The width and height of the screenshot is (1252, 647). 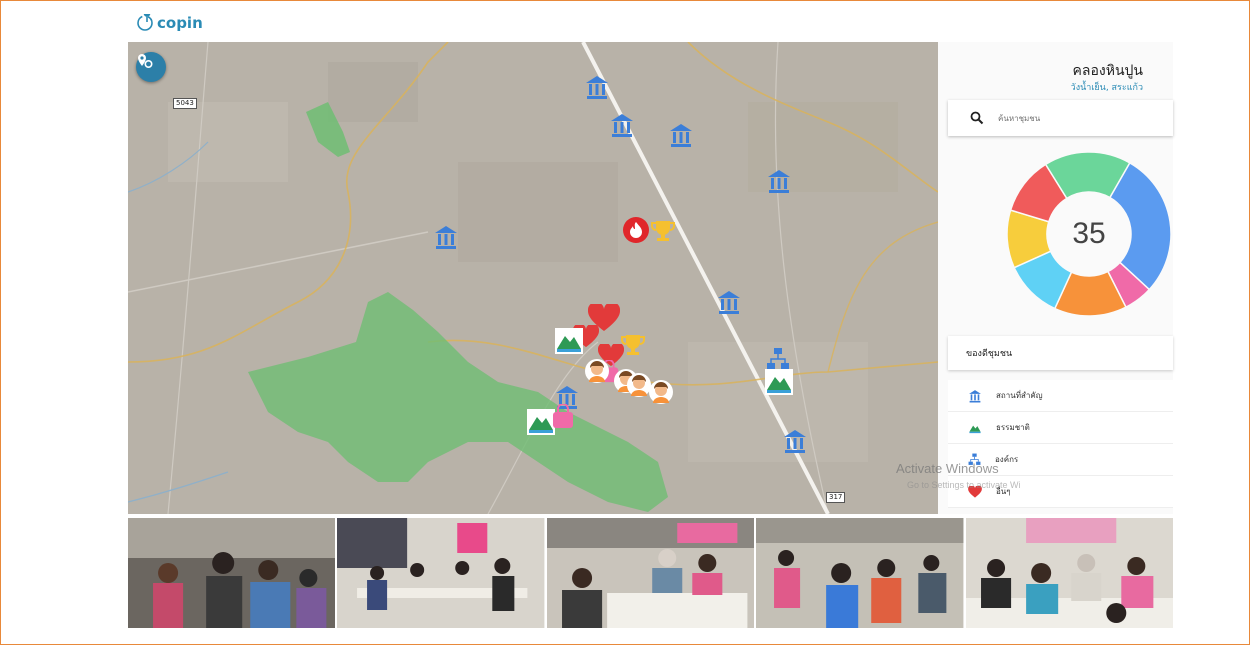 What do you see at coordinates (778, 359) in the screenshot?
I see `org-chart-icon` at bounding box center [778, 359].